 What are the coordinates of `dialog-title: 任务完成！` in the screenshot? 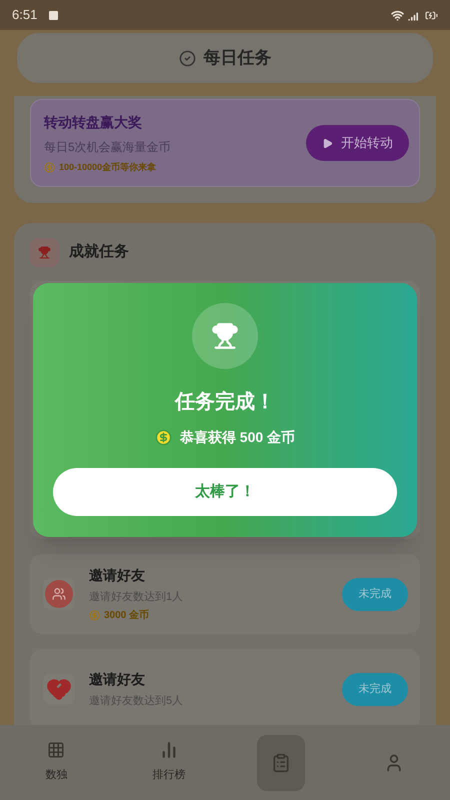 It's located at (225, 402).